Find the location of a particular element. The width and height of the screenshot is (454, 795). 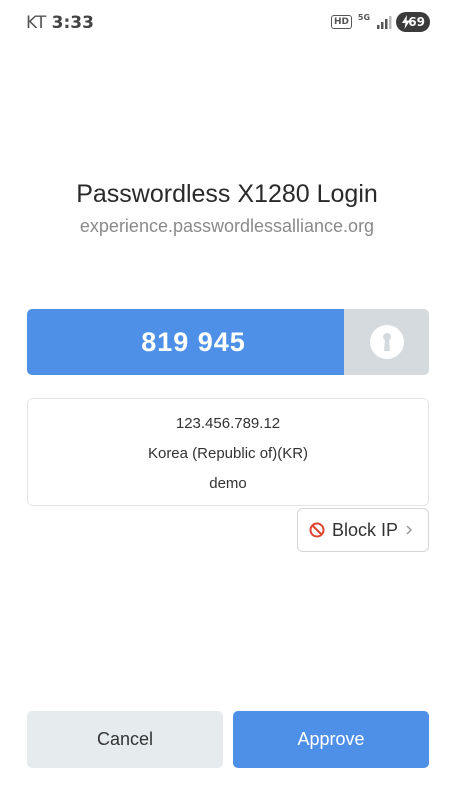

page-title: Passwordless X1280 Login is located at coordinates (227, 194).